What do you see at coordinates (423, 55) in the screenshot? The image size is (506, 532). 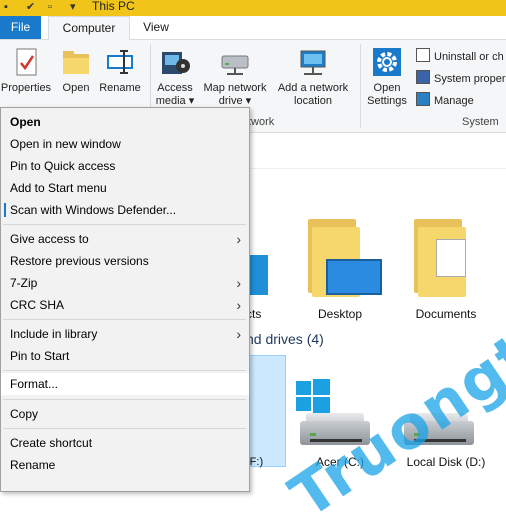 I see `uninstall-icon` at bounding box center [423, 55].